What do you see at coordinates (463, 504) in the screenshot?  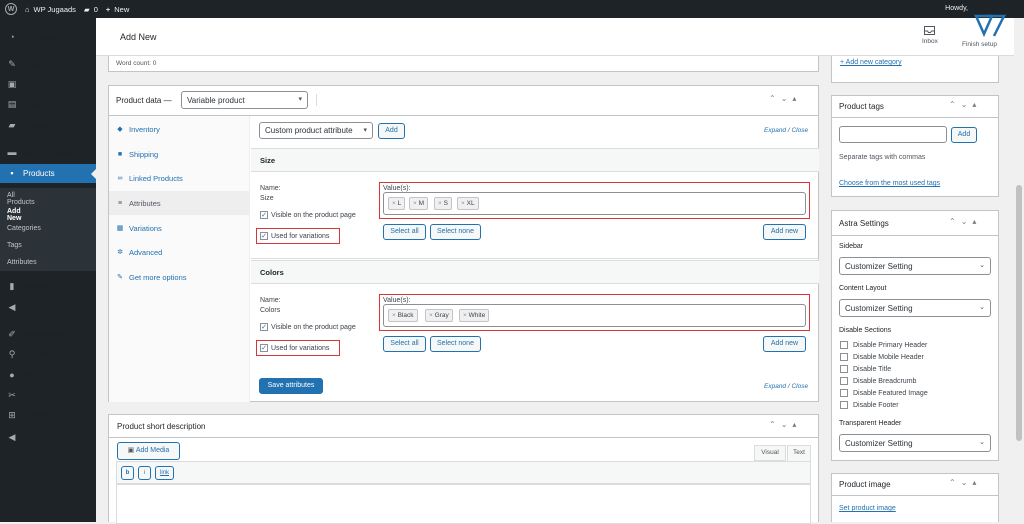 I see `short-description-textarea` at bounding box center [463, 504].